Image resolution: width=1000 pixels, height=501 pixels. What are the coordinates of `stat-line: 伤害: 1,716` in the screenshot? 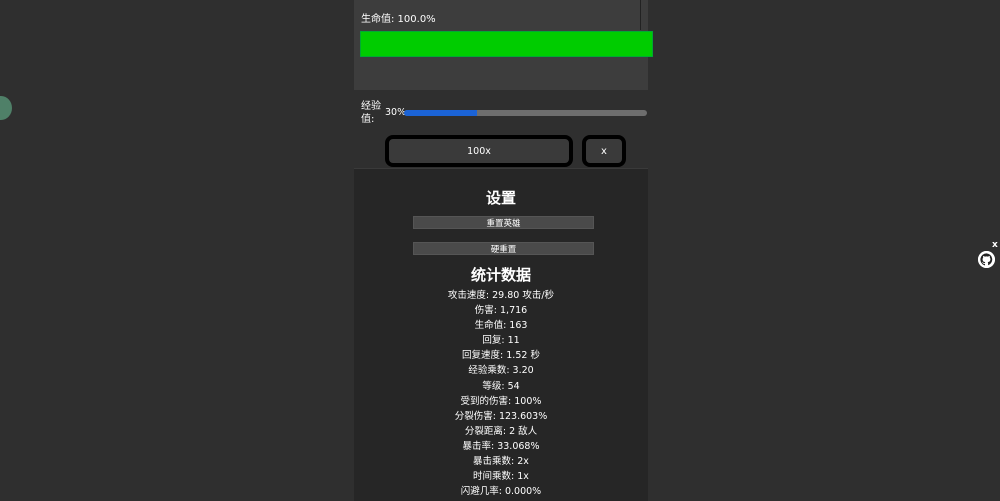 It's located at (501, 311).